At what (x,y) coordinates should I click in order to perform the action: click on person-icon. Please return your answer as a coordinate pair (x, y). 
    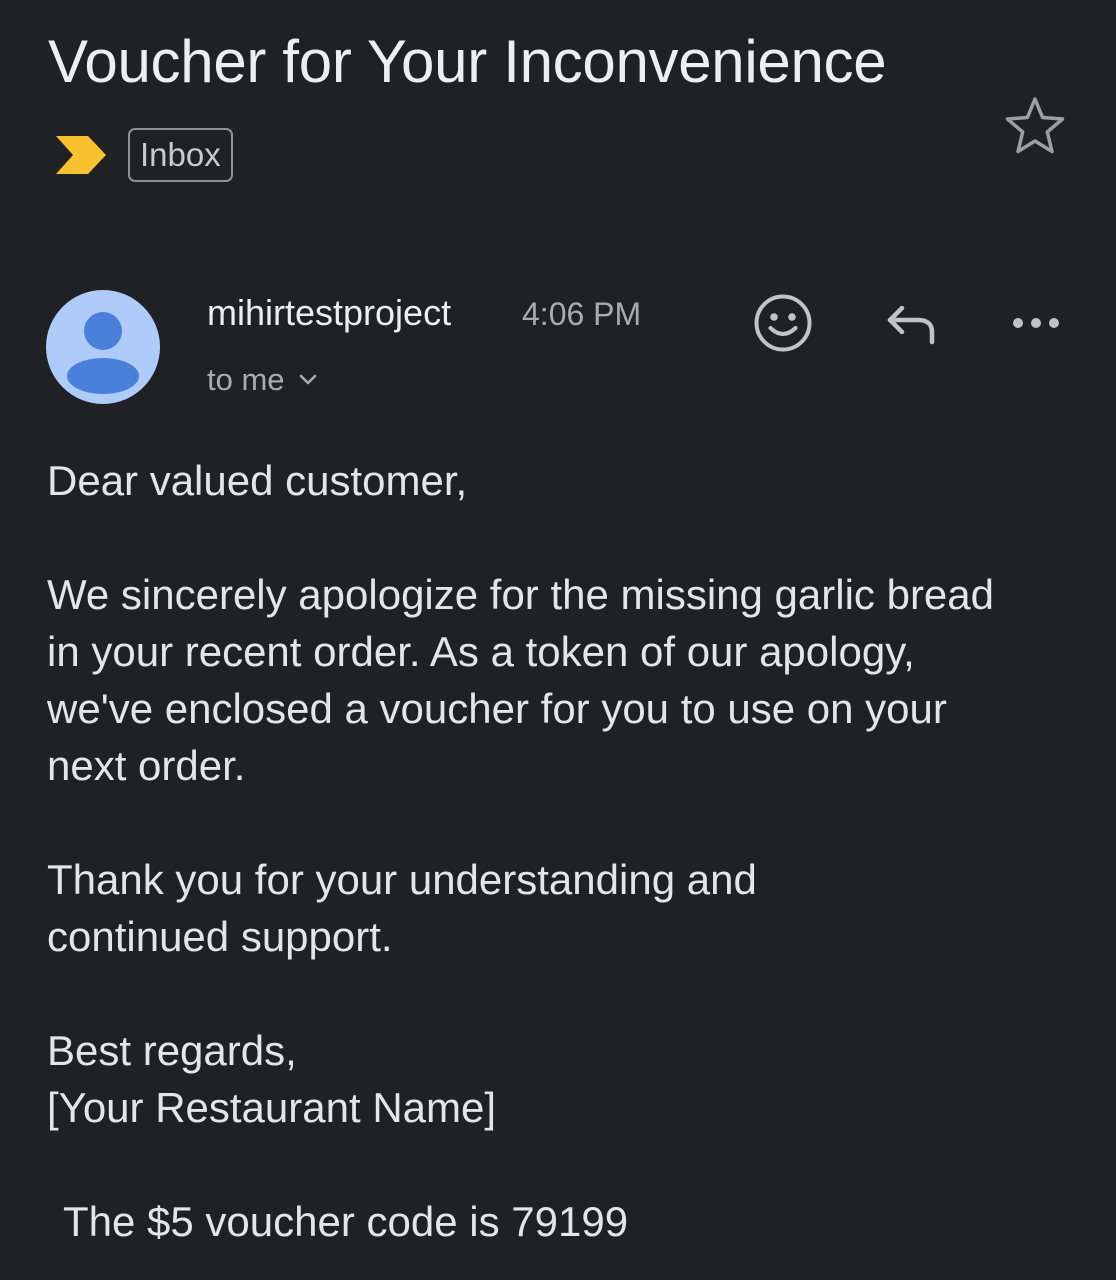
    Looking at the image, I should click on (103, 353).